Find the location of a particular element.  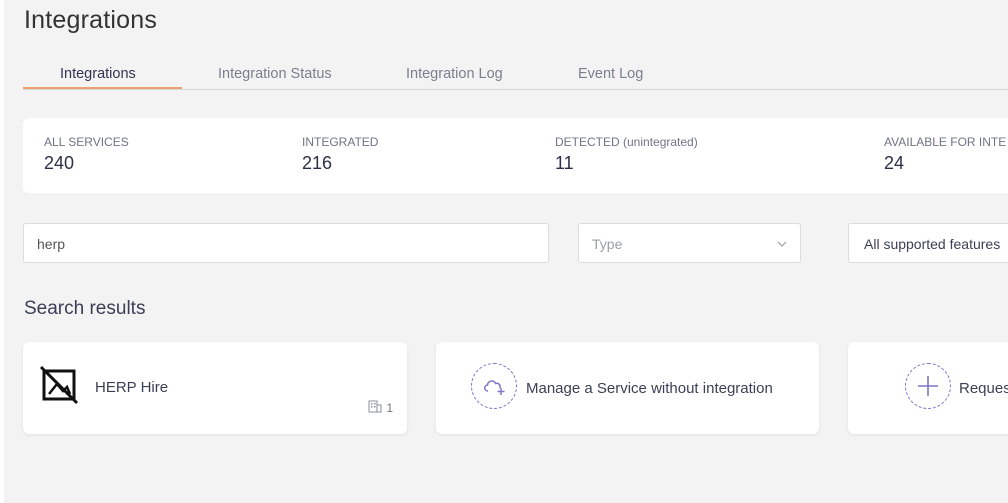

active-tab-indicator is located at coordinates (102, 88).